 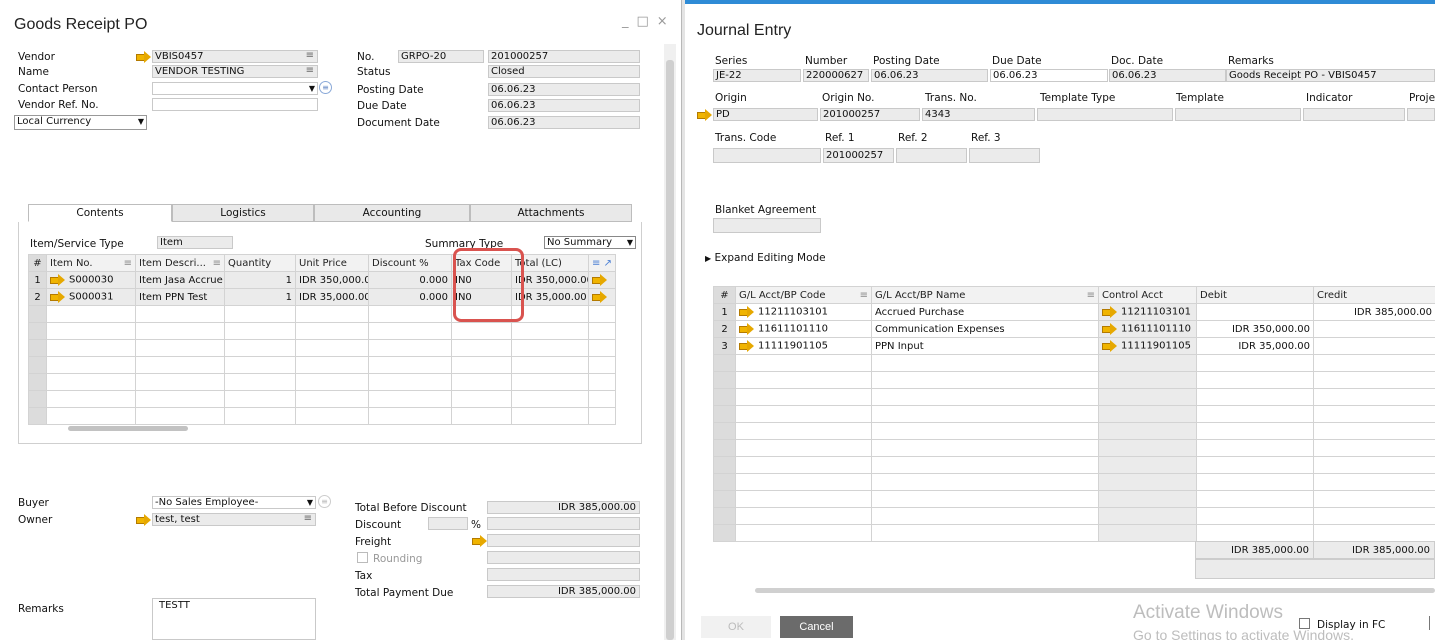 I want to click on vendor-field: VBIS0457, so click(x=235, y=56).